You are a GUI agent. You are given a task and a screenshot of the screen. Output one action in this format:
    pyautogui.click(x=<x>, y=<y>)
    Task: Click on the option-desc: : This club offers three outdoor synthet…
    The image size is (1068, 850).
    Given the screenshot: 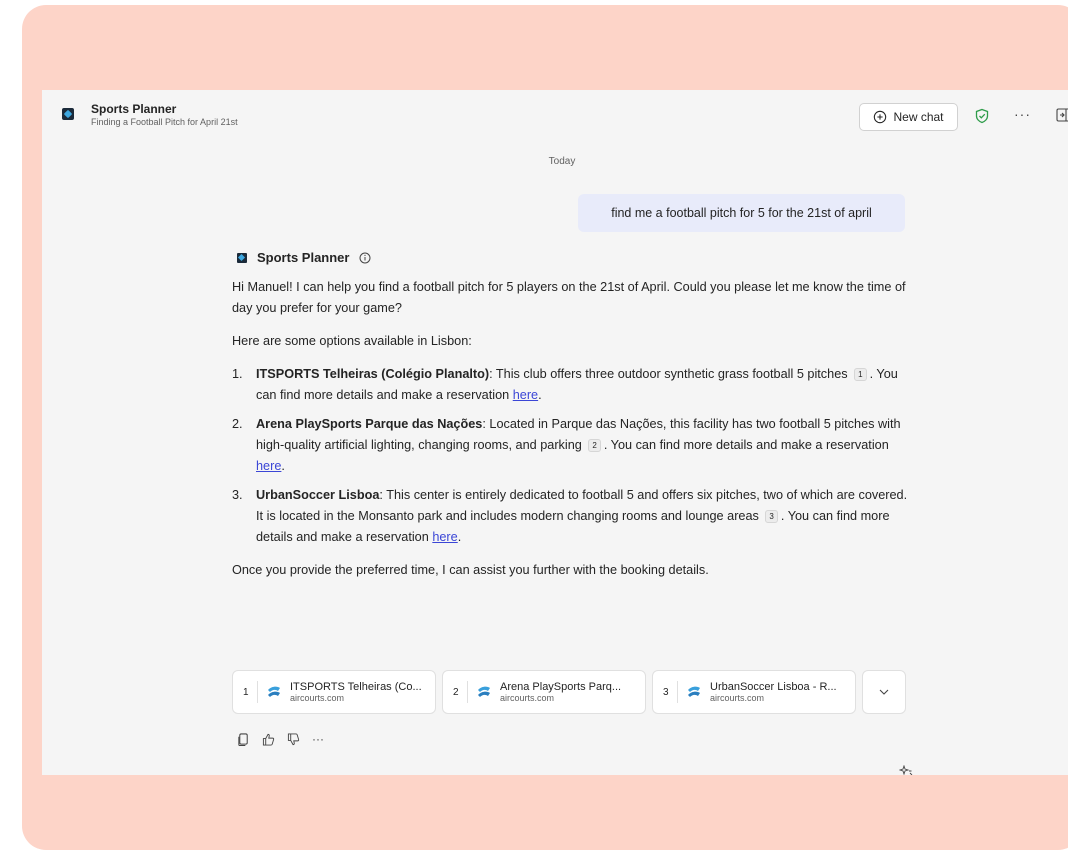 What is the action you would take?
    pyautogui.click(x=668, y=374)
    